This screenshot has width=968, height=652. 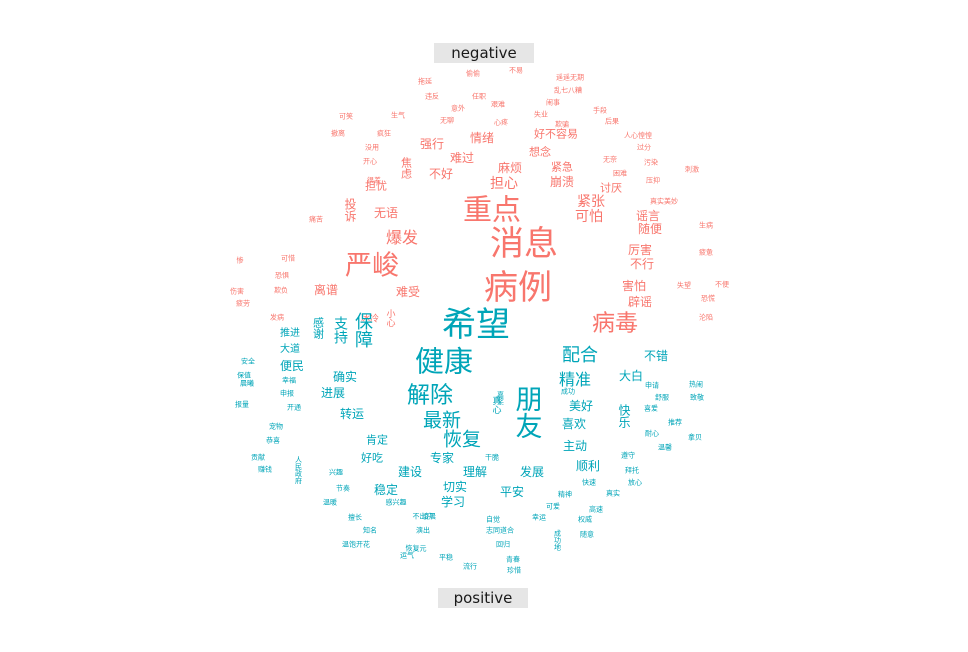 What do you see at coordinates (580, 355) in the screenshot?
I see `word-positive-7: 配合` at bounding box center [580, 355].